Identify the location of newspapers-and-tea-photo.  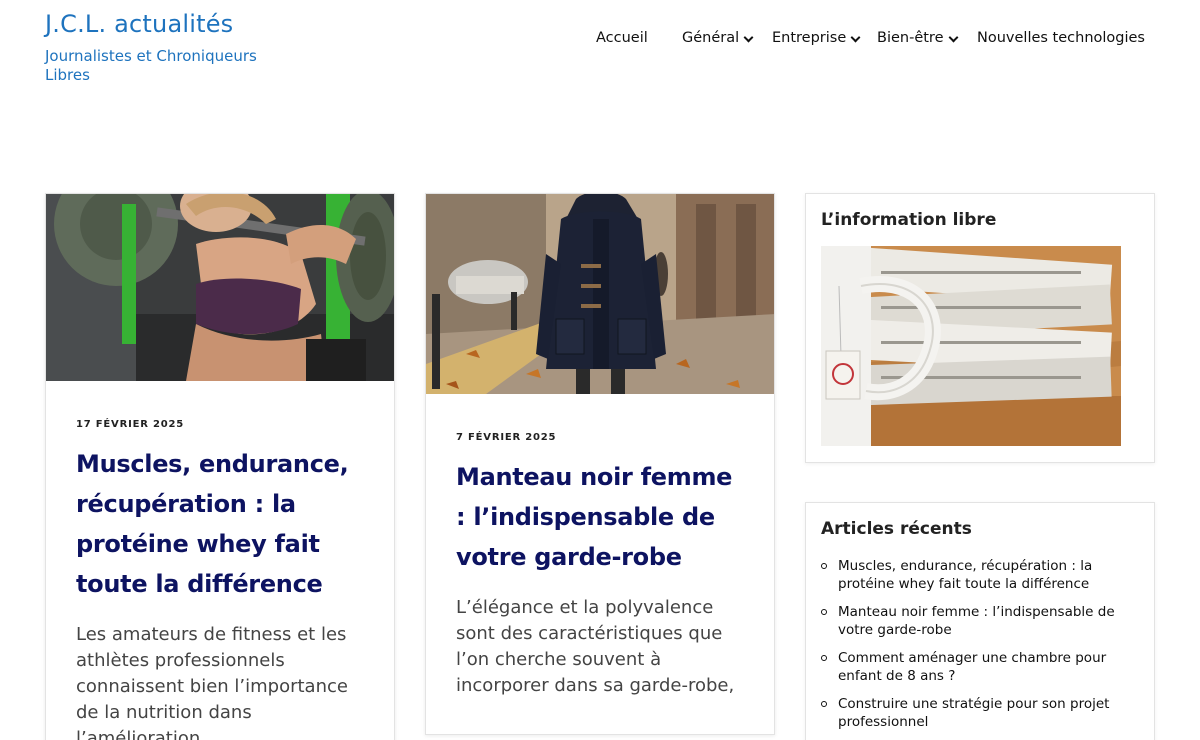
(971, 346).